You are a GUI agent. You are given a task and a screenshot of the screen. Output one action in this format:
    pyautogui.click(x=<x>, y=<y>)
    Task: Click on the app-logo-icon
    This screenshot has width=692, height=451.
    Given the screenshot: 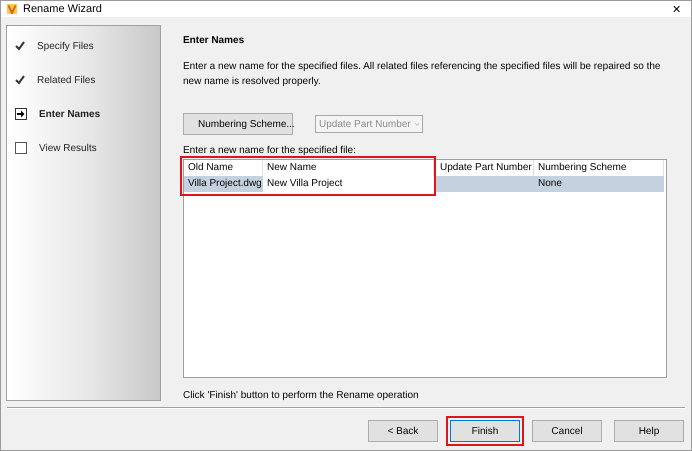 What is the action you would take?
    pyautogui.click(x=12, y=9)
    